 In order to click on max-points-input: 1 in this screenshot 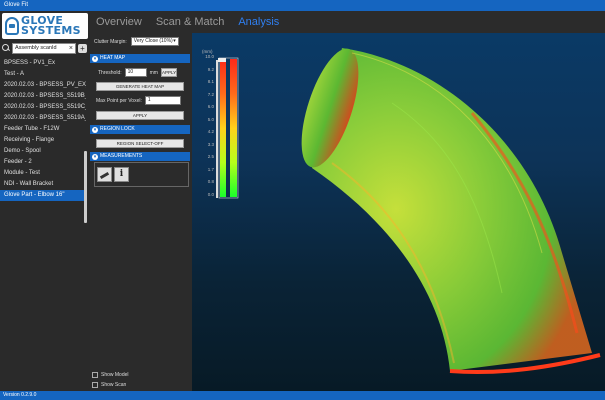, I will do `click(162, 100)`.